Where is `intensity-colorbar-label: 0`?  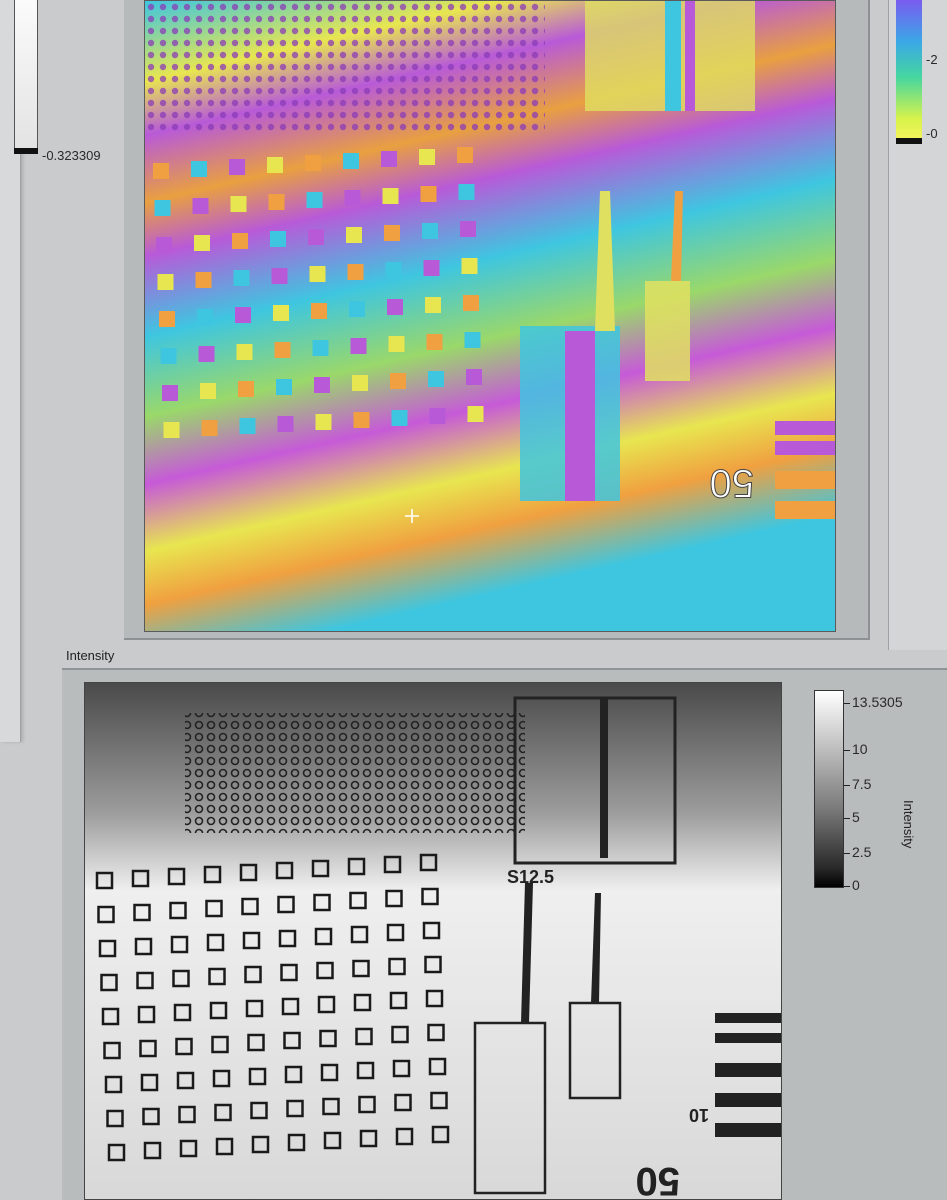 intensity-colorbar-label: 0 is located at coordinates (856, 885).